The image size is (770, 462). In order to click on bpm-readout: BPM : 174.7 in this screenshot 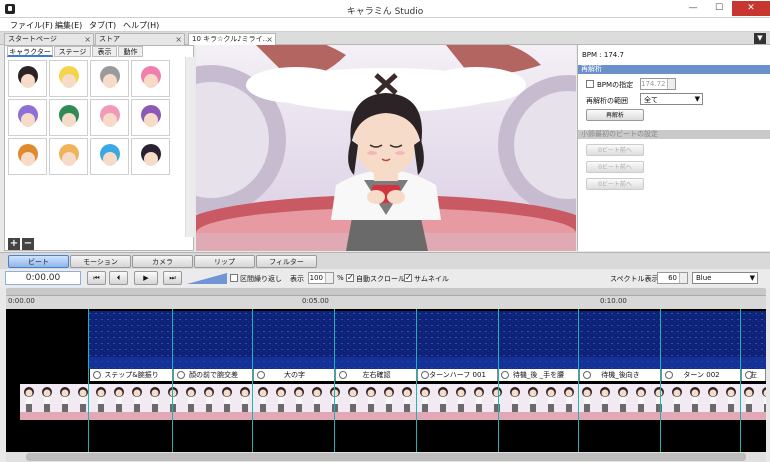, I will do `click(603, 55)`.